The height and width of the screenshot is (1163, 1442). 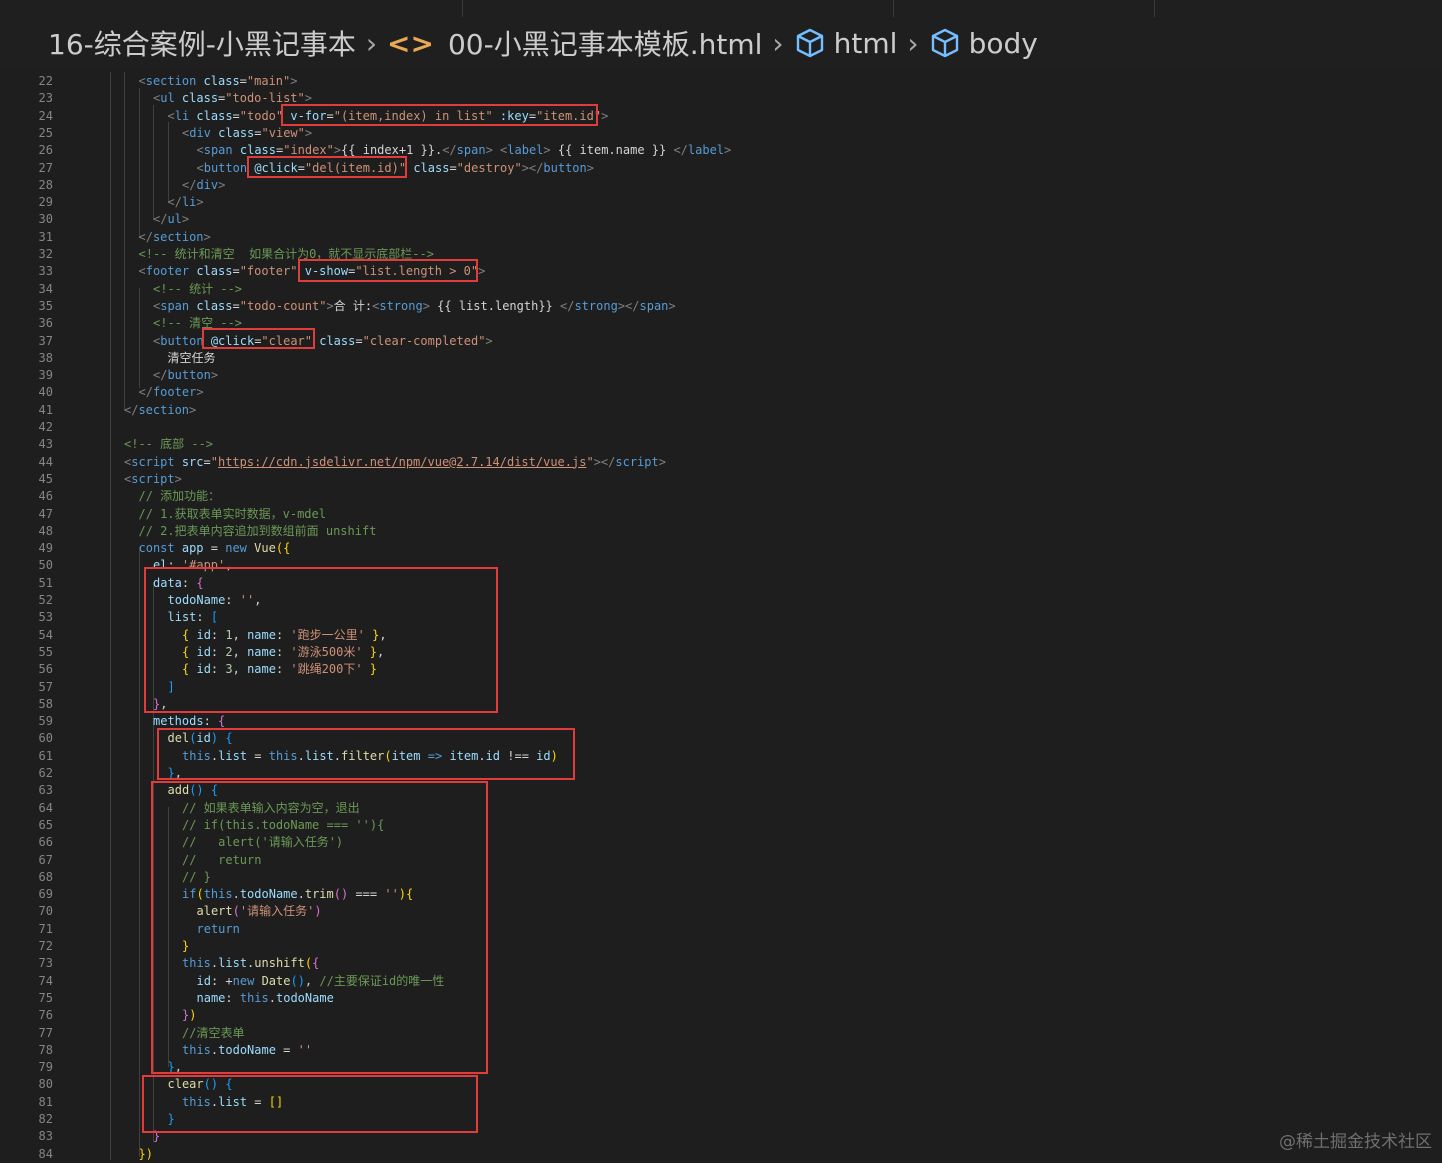 What do you see at coordinates (1003, 43) in the screenshot?
I see `breadcrumb-body: body` at bounding box center [1003, 43].